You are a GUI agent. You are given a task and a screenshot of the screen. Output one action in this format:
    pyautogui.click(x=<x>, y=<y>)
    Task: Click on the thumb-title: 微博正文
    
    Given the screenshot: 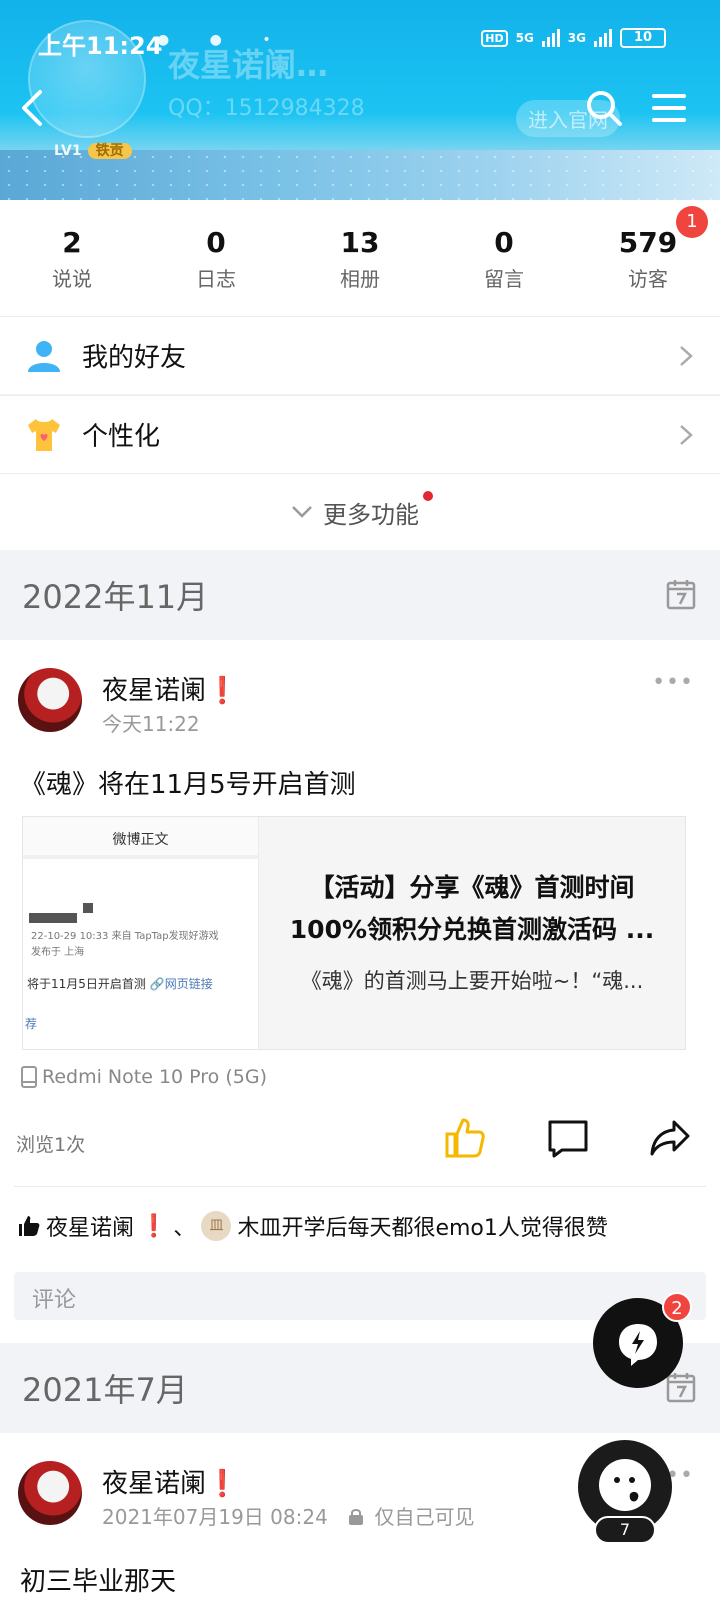 What is the action you would take?
    pyautogui.click(x=140, y=838)
    